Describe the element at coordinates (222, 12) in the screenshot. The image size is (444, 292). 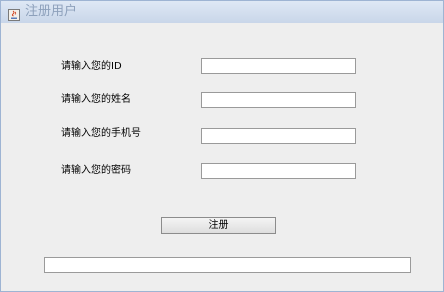
I see `window-titlebar: 注册用户` at that location.